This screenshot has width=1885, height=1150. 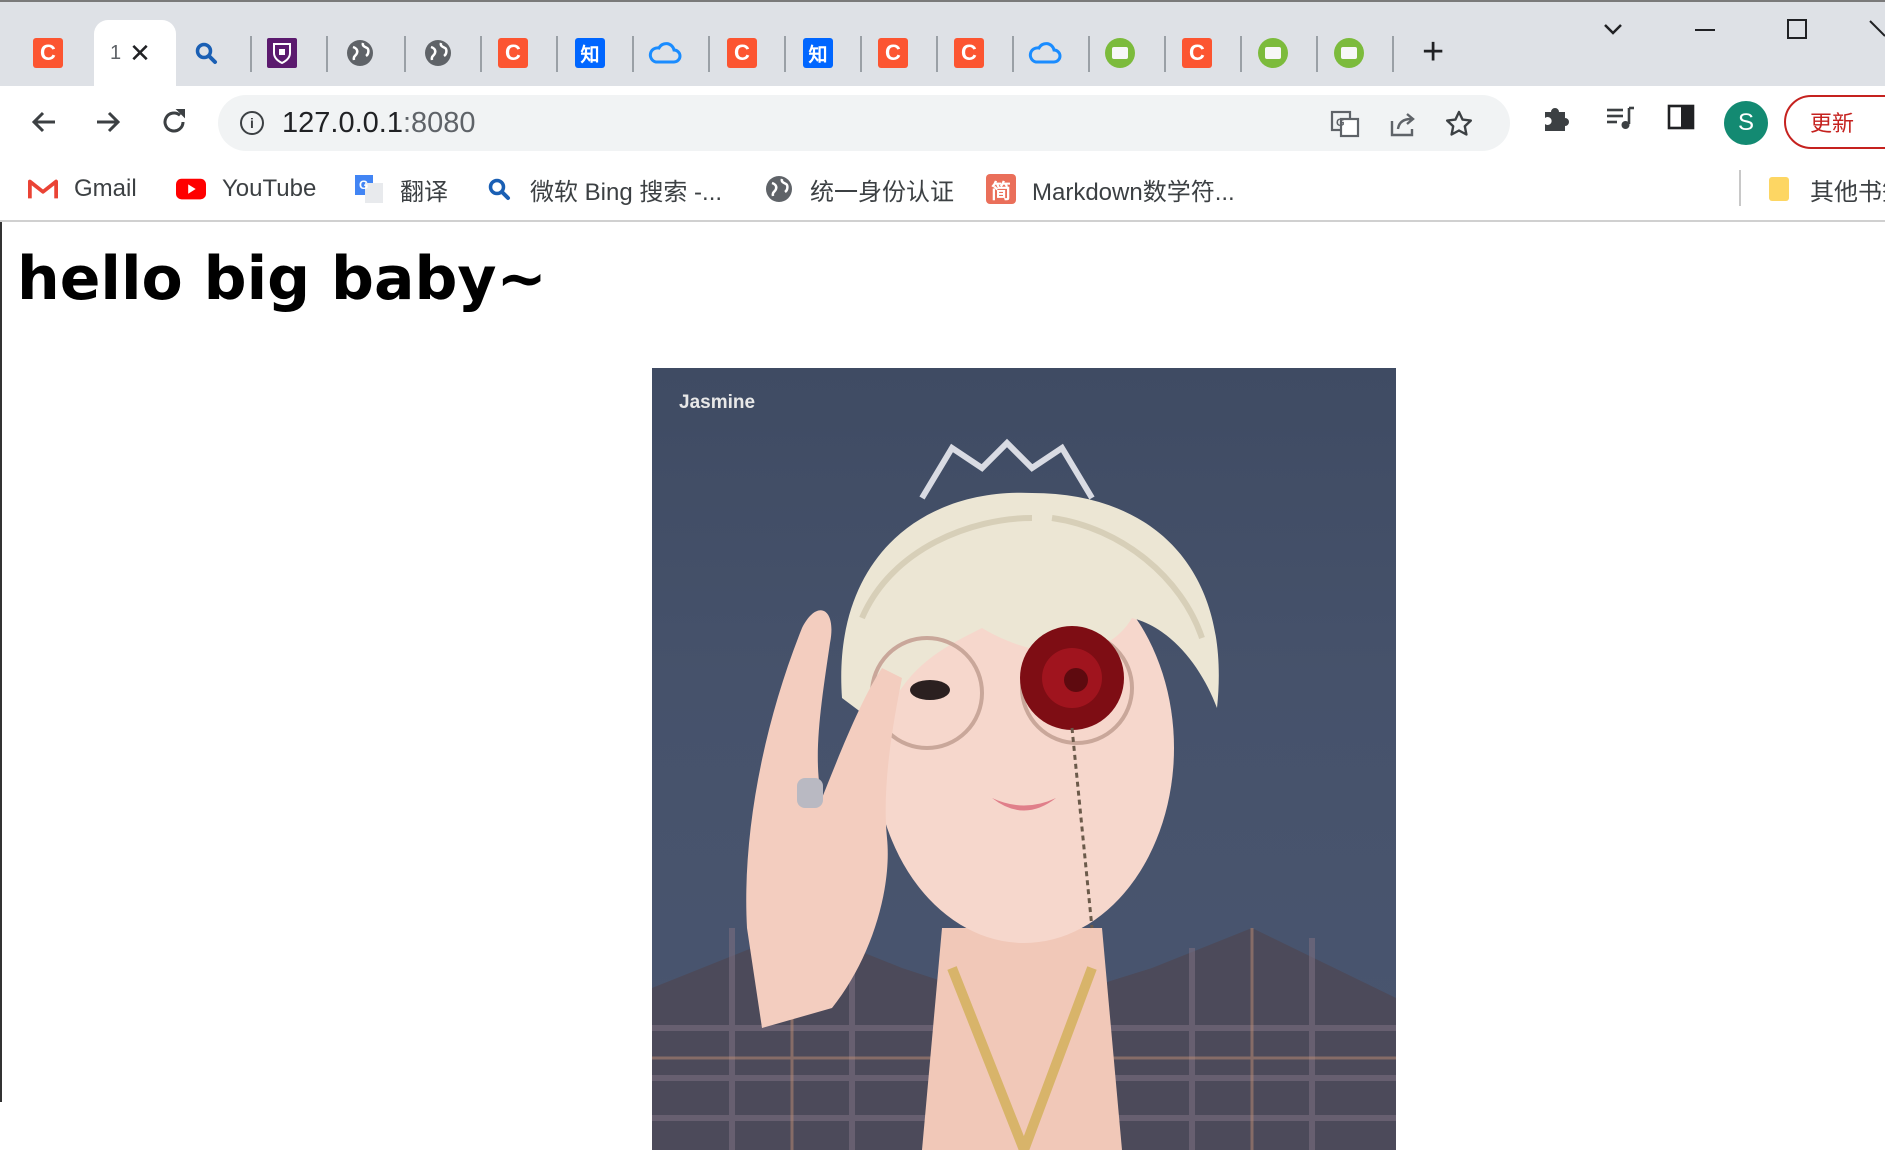 I want to click on translate-page-button: G, so click(x=1345, y=126).